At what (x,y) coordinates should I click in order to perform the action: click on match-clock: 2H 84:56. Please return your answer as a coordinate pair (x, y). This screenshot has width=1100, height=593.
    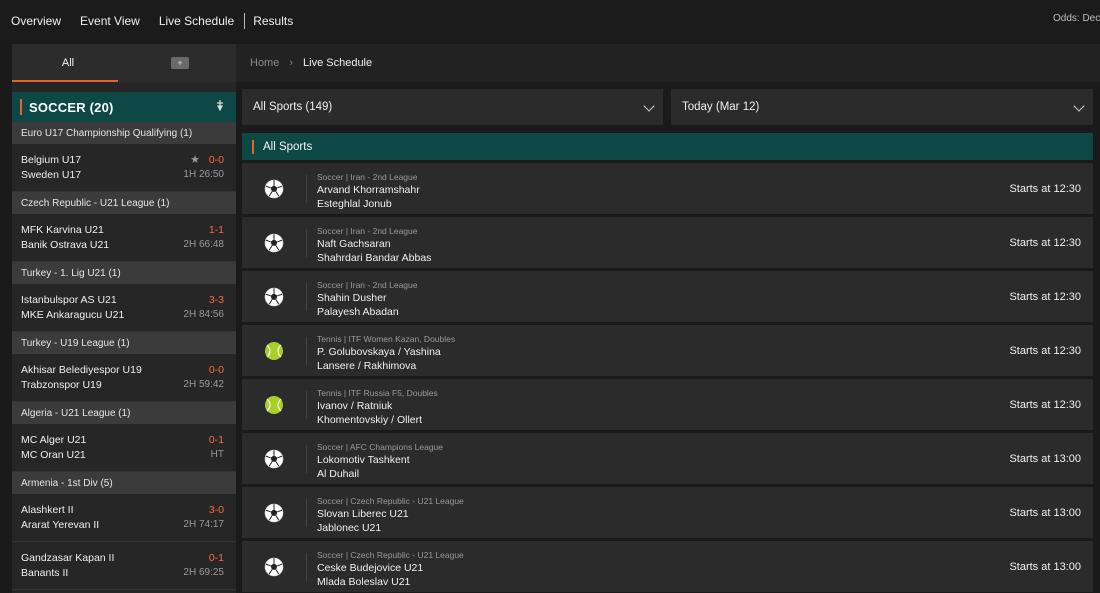
    Looking at the image, I should click on (203, 314).